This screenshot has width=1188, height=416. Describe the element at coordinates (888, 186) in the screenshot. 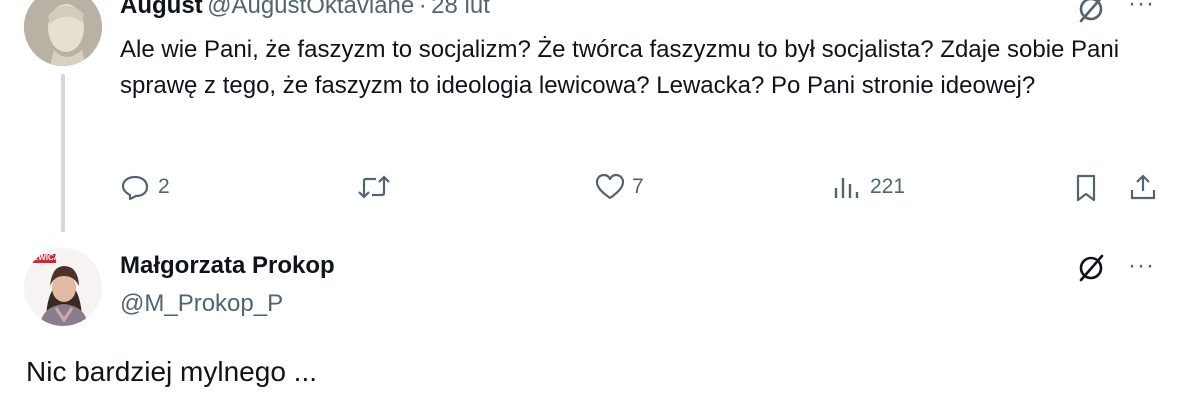

I see `view-count: 221` at that location.